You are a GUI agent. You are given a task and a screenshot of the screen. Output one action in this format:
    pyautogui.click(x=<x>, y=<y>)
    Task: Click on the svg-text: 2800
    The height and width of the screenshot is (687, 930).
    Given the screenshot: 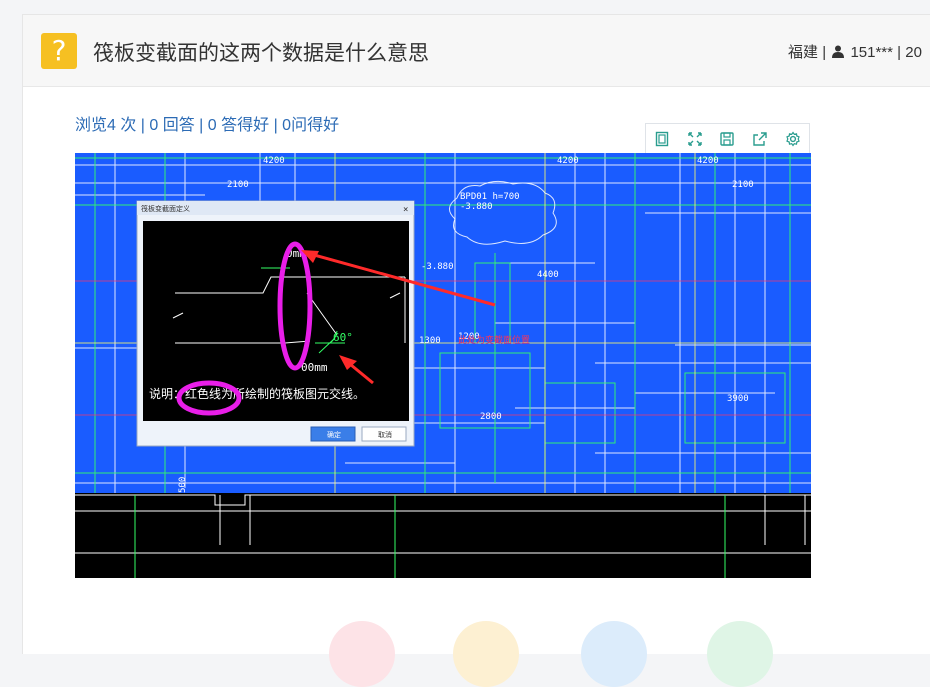 What is the action you would take?
    pyautogui.click(x=491, y=417)
    